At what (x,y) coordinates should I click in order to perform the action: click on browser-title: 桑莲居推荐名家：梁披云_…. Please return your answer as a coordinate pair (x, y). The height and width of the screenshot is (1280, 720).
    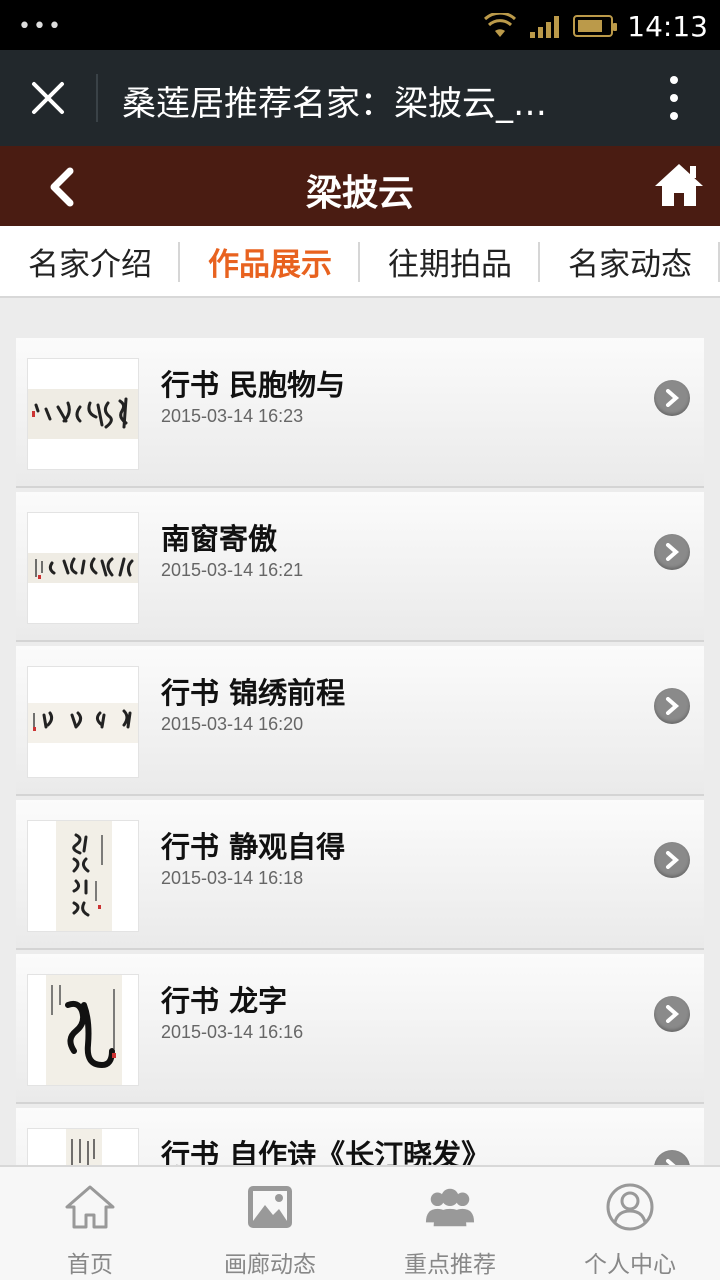
    Looking at the image, I should click on (334, 104).